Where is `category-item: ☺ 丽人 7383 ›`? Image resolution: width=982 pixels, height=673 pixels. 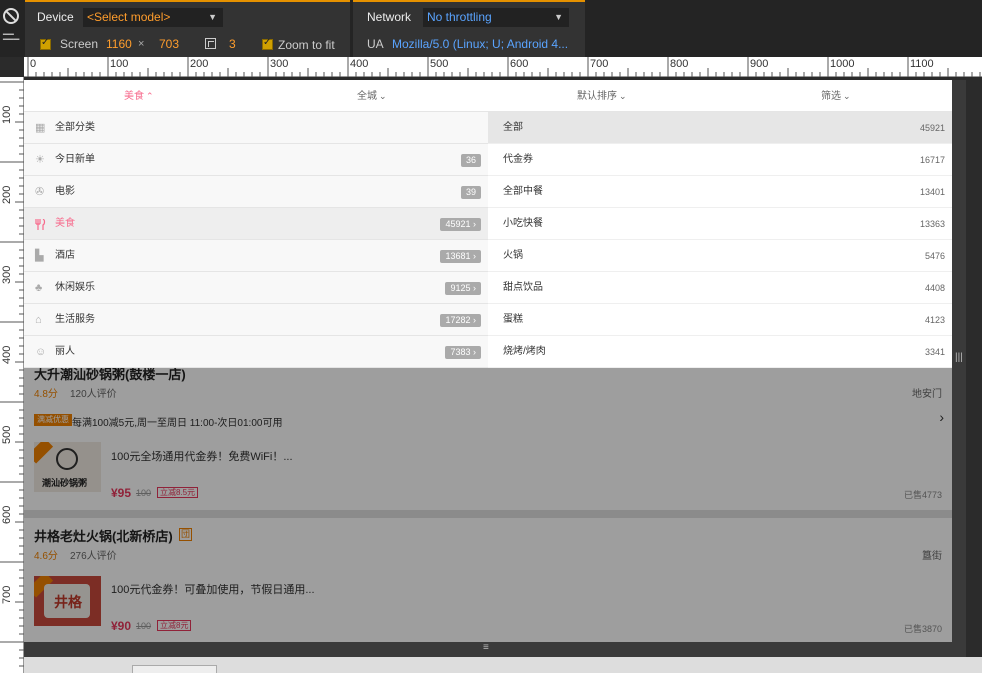 category-item: ☺ 丽人 7383 › is located at coordinates (256, 352).